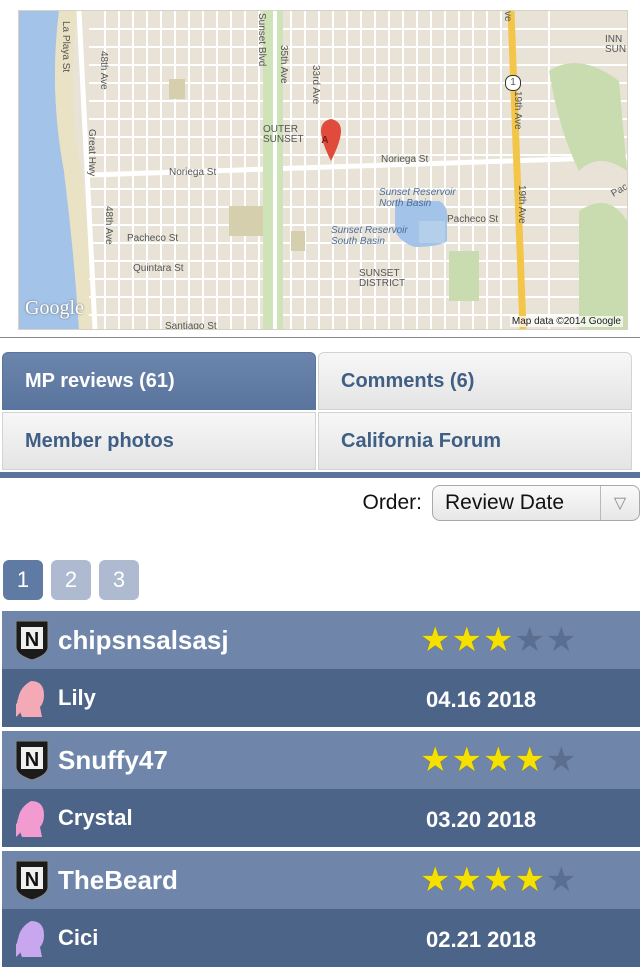  Describe the element at coordinates (321, 698) in the screenshot. I see `review-details: Lily 04.16 2018` at that location.